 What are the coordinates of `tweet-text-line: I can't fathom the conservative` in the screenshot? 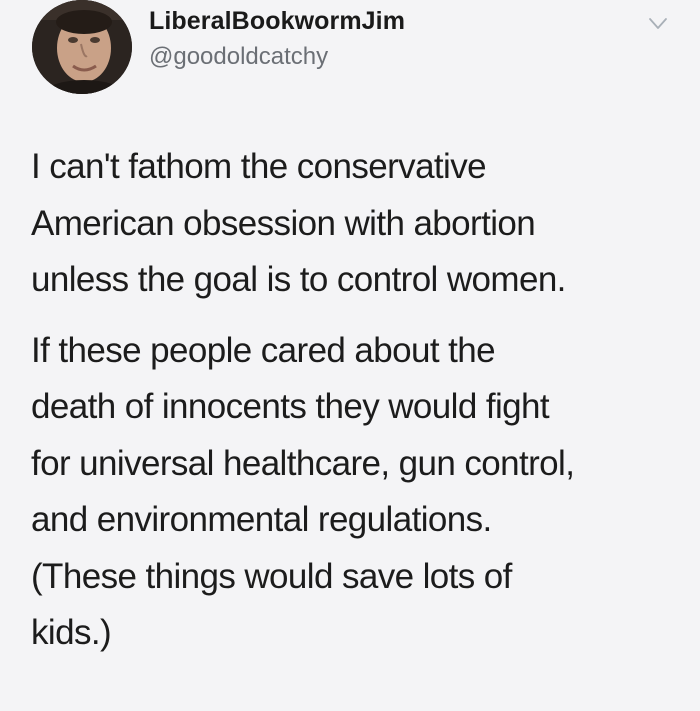 It's located at (259, 166).